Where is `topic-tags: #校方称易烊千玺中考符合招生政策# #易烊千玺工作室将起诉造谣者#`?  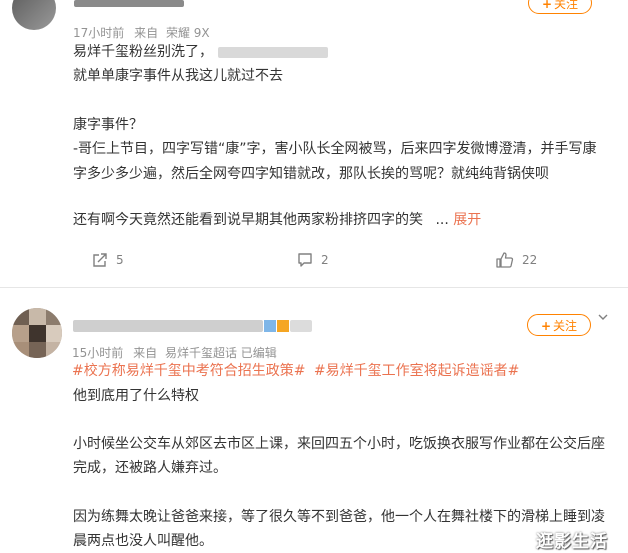 topic-tags: #校方称易烊千玺中考符合招生政策# #易烊千玺工作室将起诉造谣者# is located at coordinates (295, 371).